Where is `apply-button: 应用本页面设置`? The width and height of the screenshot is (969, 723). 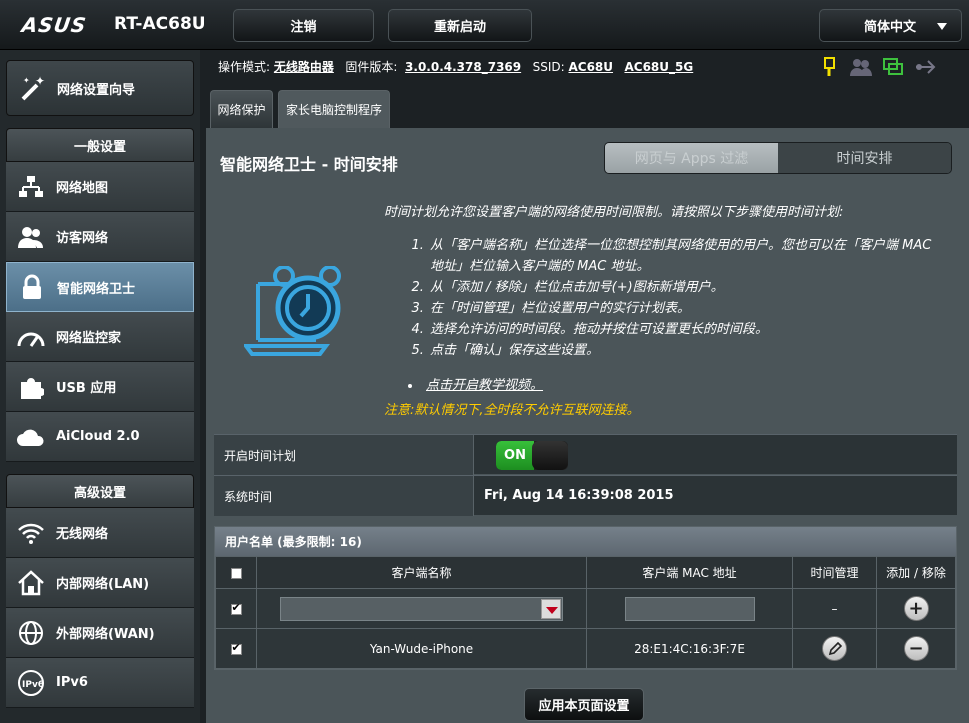
apply-button: 应用本页面设置 is located at coordinates (584, 704).